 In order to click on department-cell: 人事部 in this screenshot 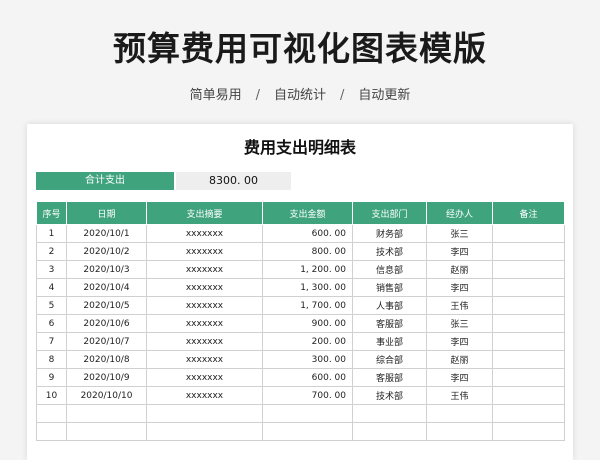, I will do `click(389, 305)`.